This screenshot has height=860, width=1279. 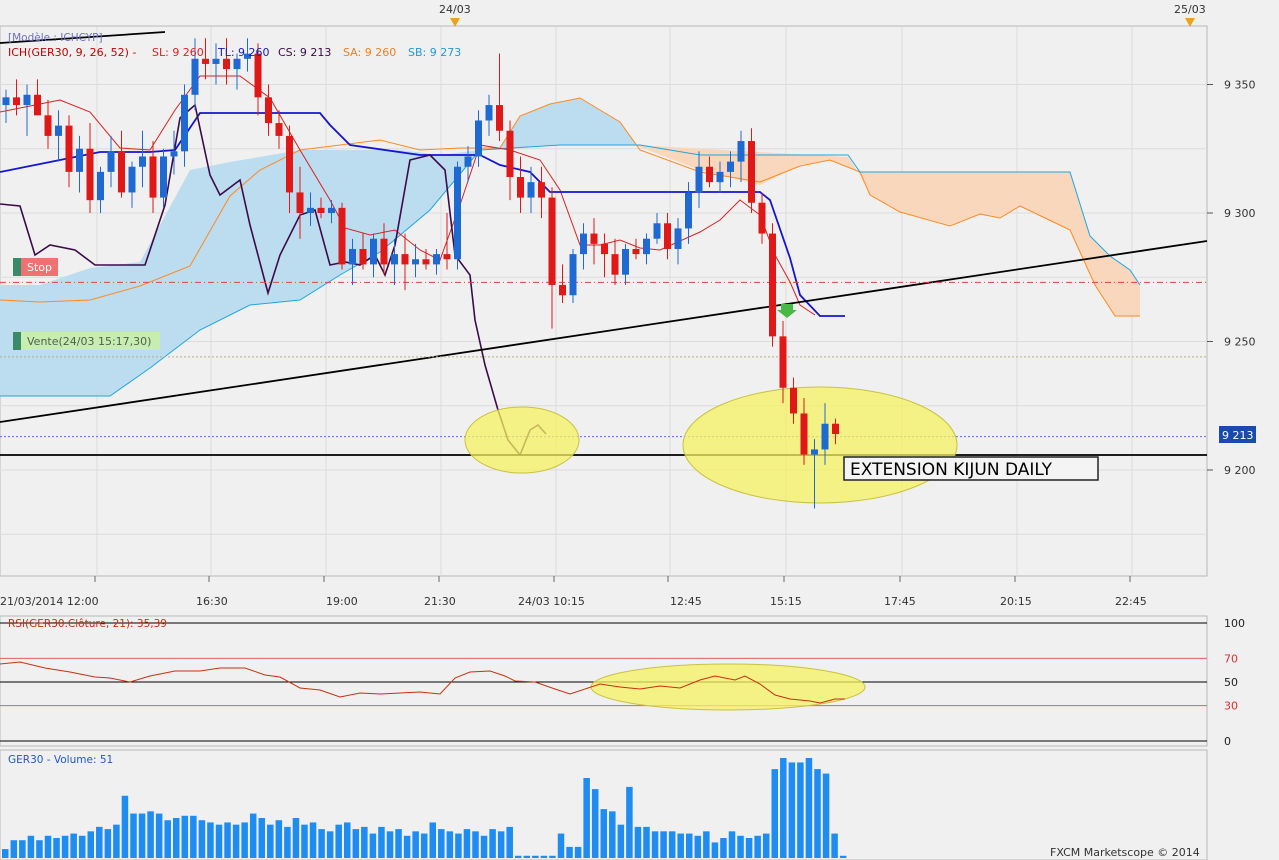 What do you see at coordinates (342, 601) in the screenshot?
I see `time-tick-label: 19:00` at bounding box center [342, 601].